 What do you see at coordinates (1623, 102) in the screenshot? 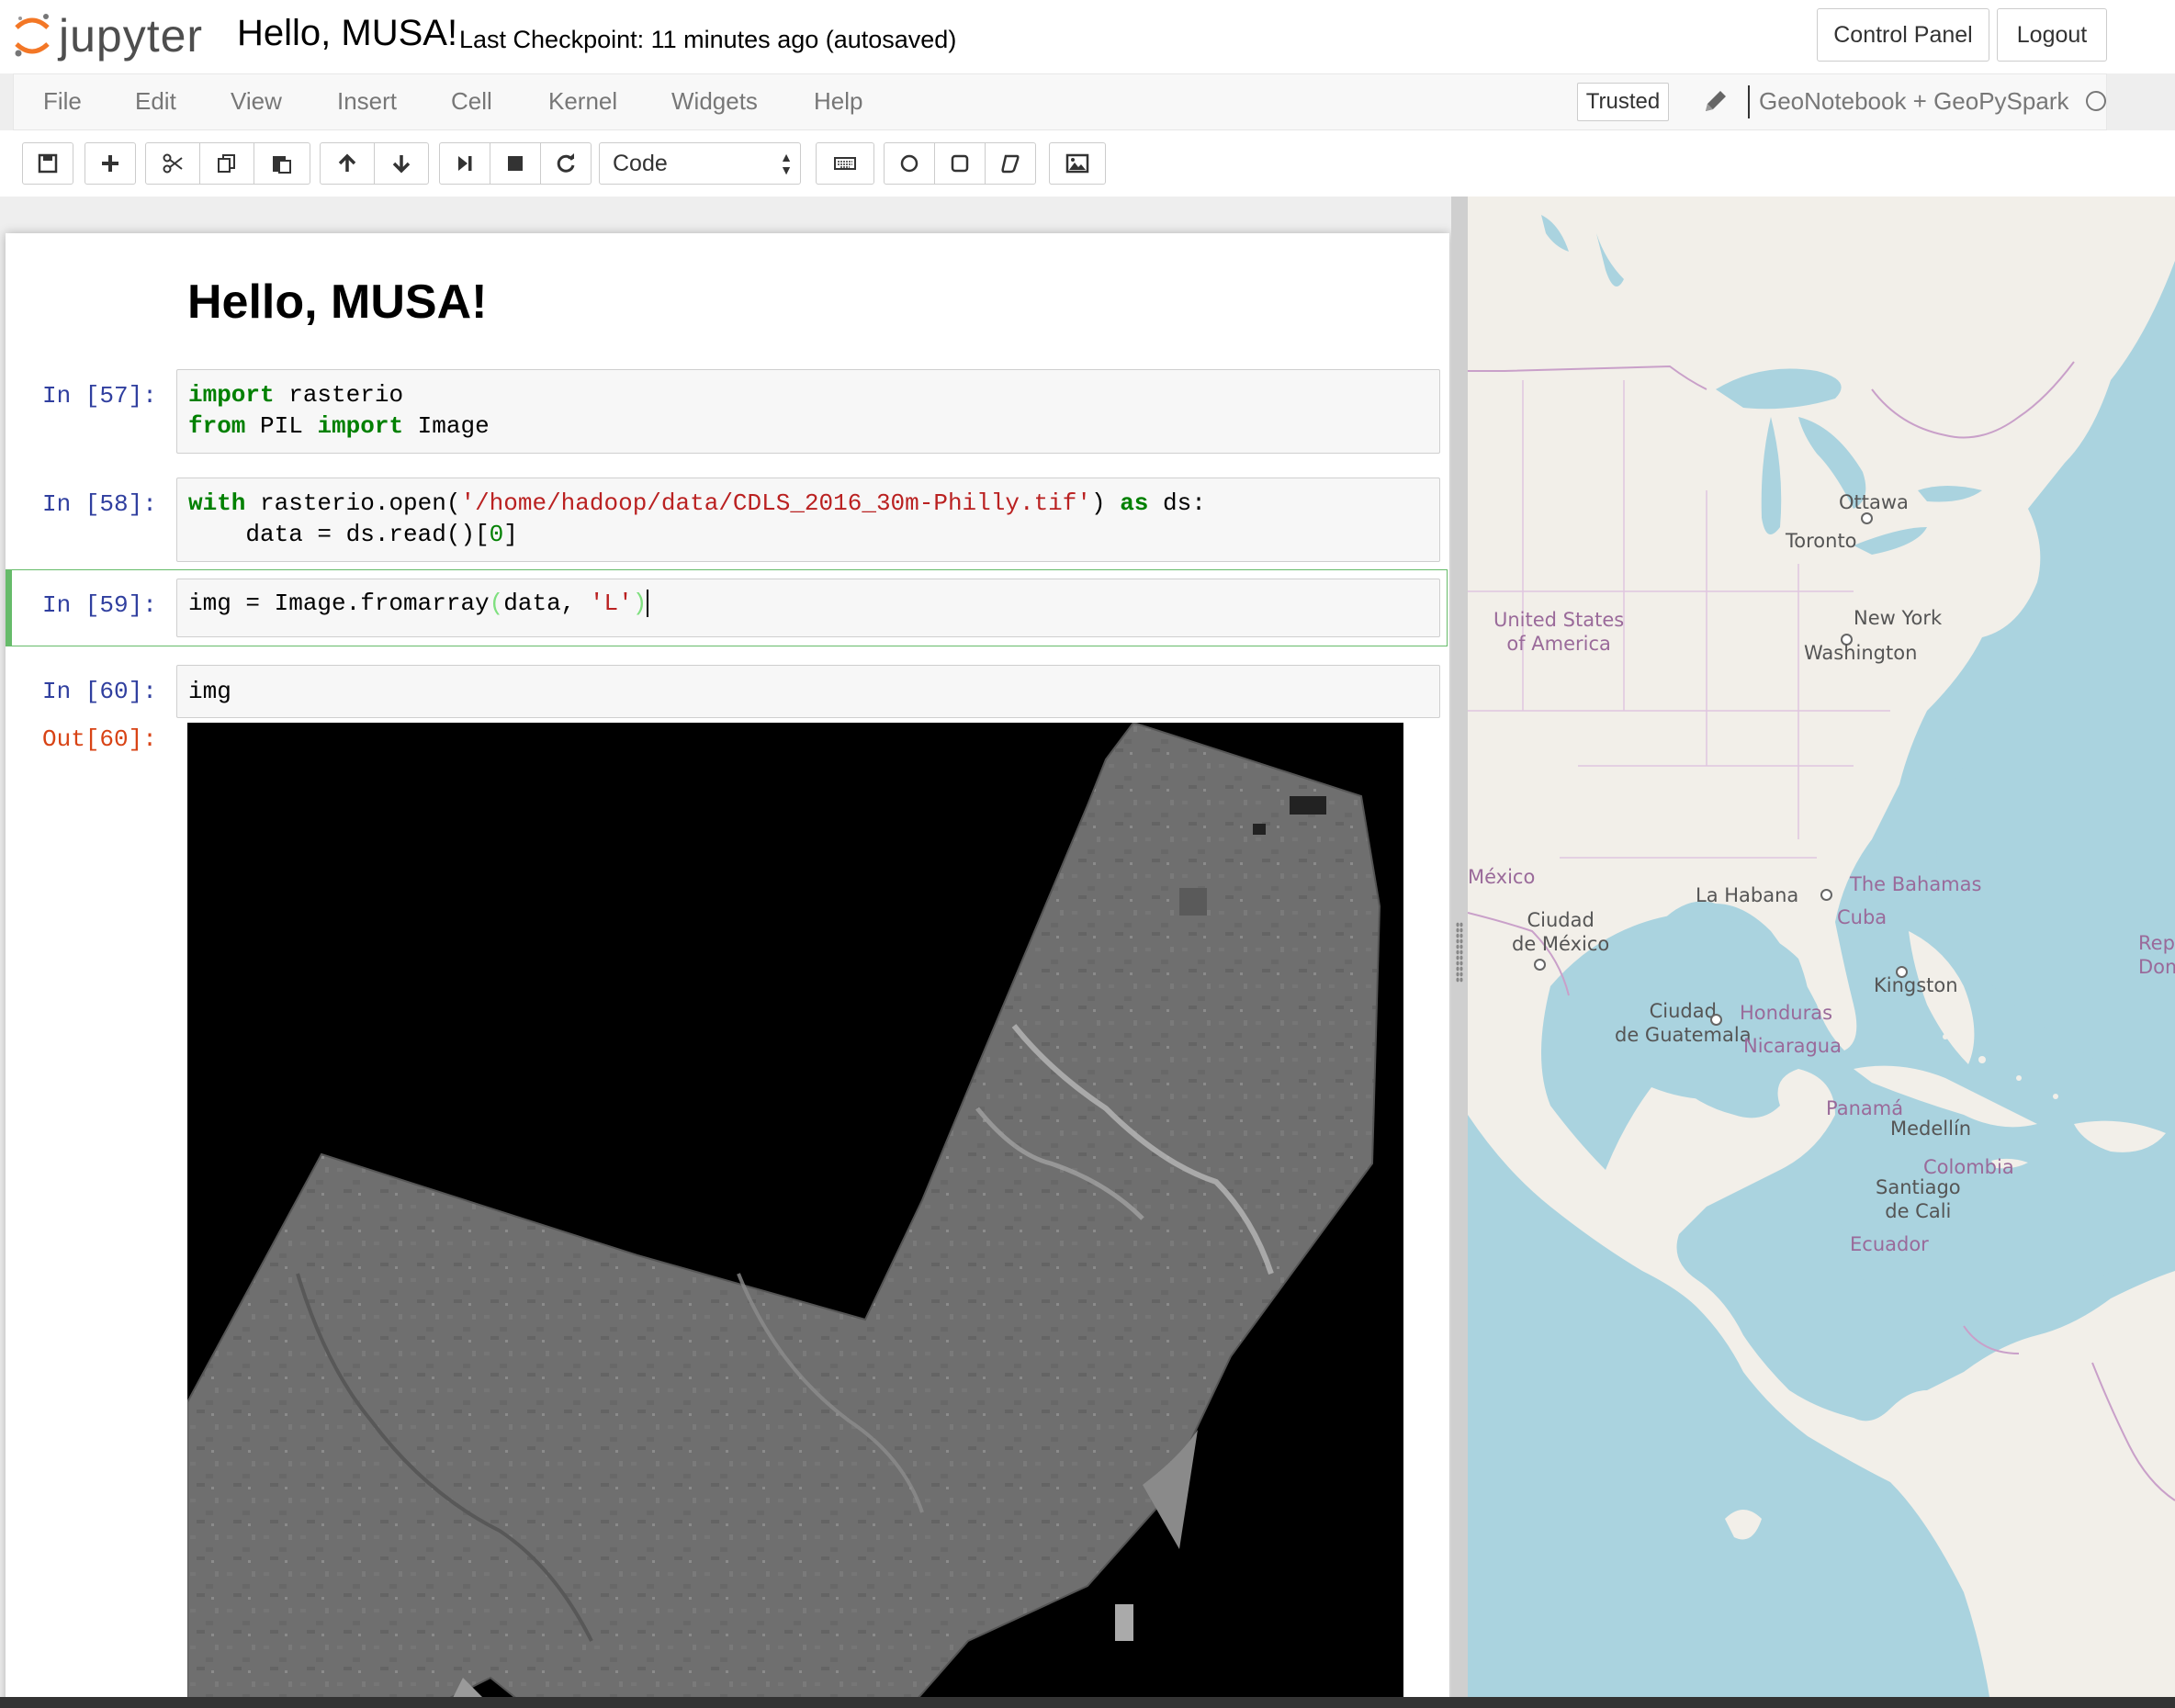
I see `trusted-indicator: Trusted` at bounding box center [1623, 102].